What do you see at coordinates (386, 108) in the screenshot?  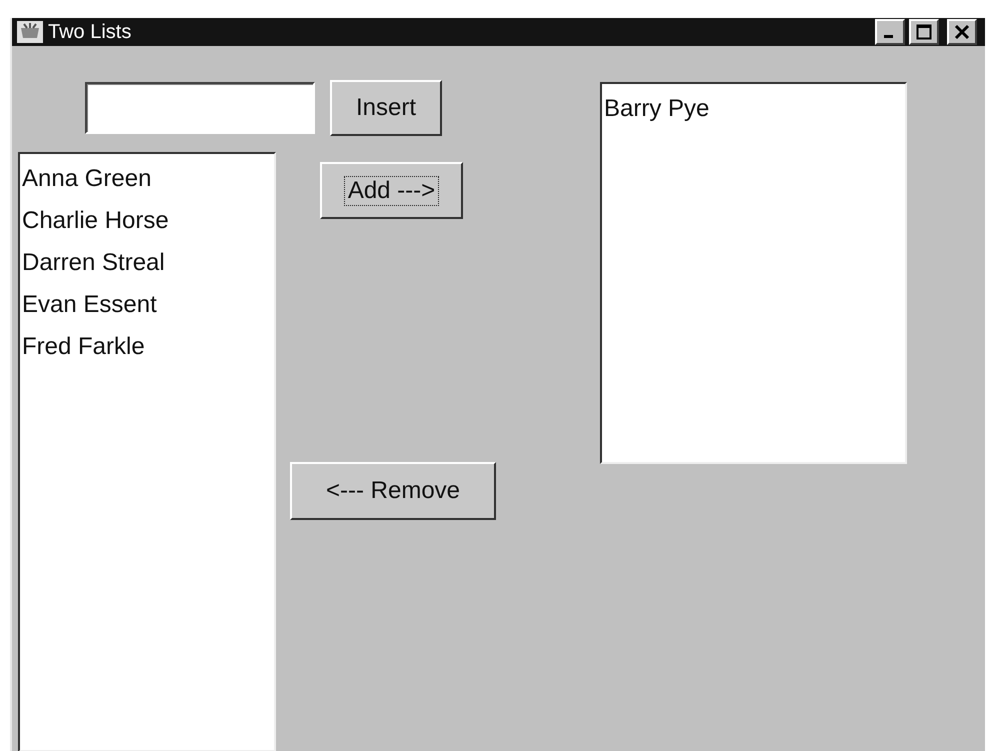 I see `insert-button: Insert` at bounding box center [386, 108].